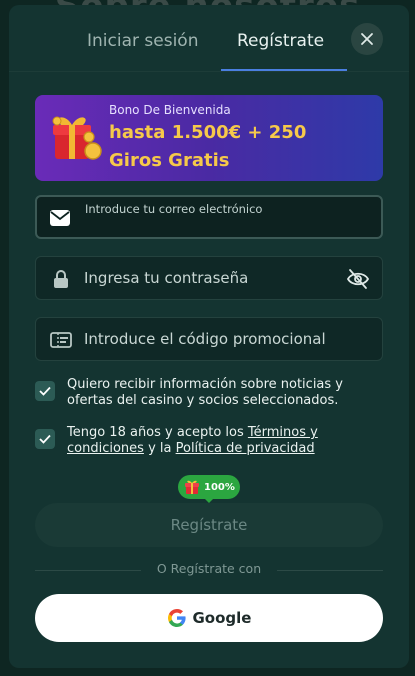 The height and width of the screenshot is (676, 415). What do you see at coordinates (280, 41) in the screenshot?
I see `tab-register: Regístrate` at bounding box center [280, 41].